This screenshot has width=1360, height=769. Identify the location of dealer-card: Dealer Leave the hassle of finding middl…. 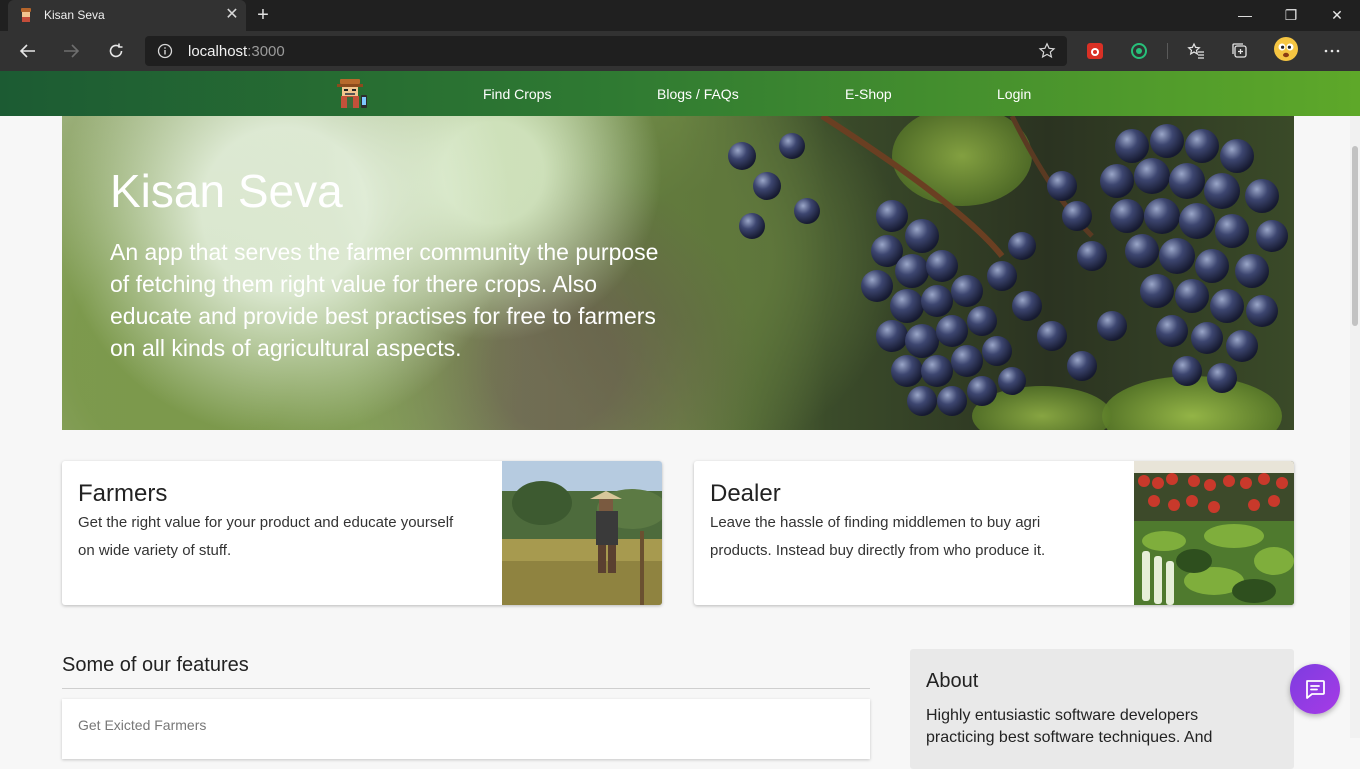
(994, 533).